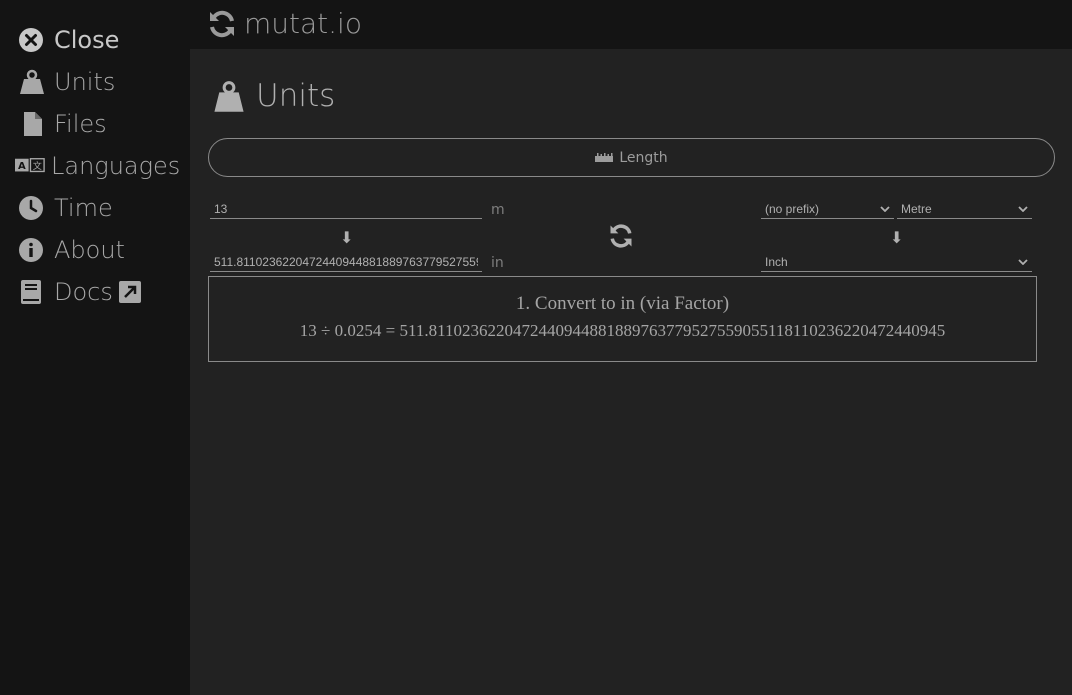 The height and width of the screenshot is (695, 1072). What do you see at coordinates (622, 303) in the screenshot?
I see `conversion-step-title: 1. Convert to in (via Factor)` at bounding box center [622, 303].